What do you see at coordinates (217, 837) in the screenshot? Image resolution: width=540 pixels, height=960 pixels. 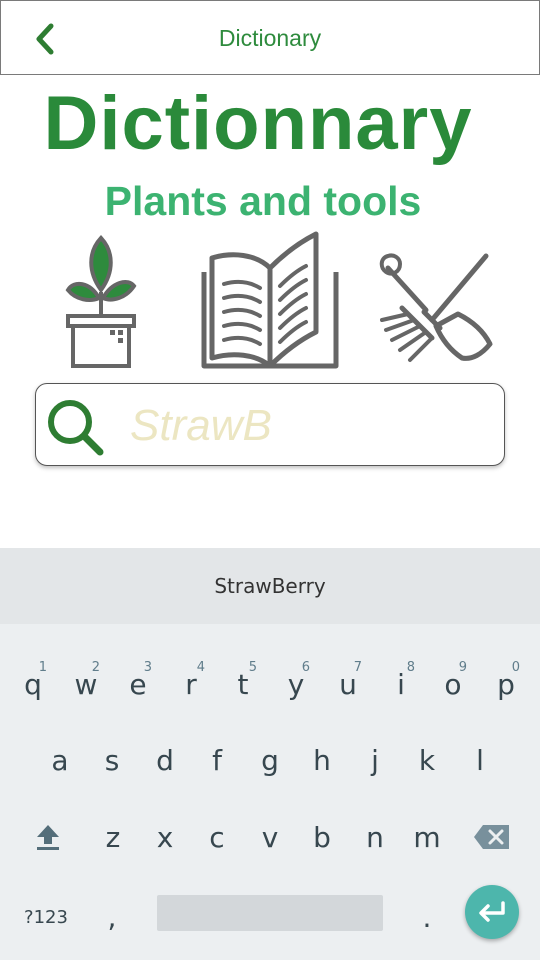 I see `key-c: c` at bounding box center [217, 837].